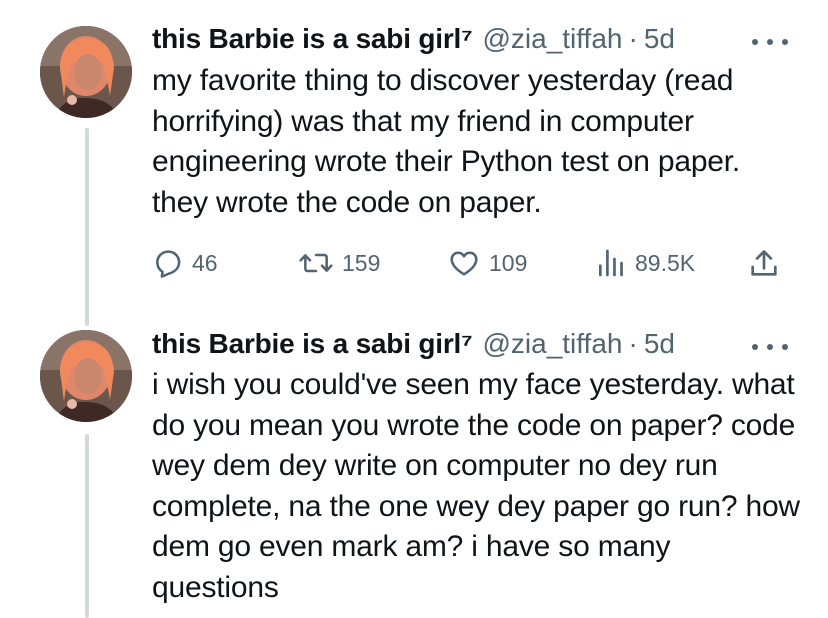 This screenshot has height=618, width=828. Describe the element at coordinates (508, 262) in the screenshot. I see `like-count: 109` at that location.